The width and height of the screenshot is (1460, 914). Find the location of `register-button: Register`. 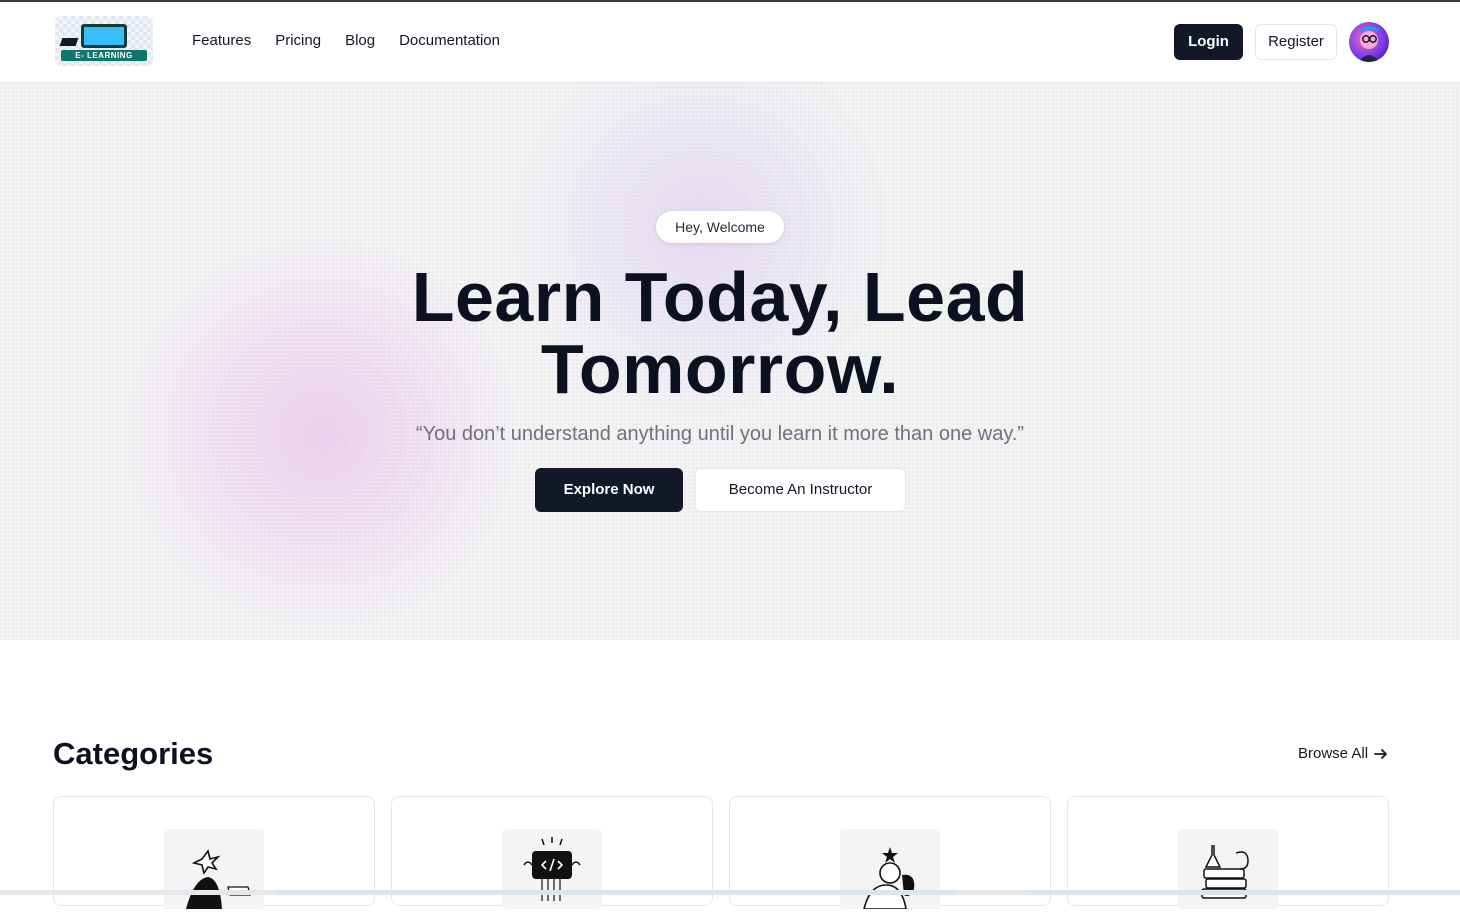

register-button: Register is located at coordinates (1296, 42).